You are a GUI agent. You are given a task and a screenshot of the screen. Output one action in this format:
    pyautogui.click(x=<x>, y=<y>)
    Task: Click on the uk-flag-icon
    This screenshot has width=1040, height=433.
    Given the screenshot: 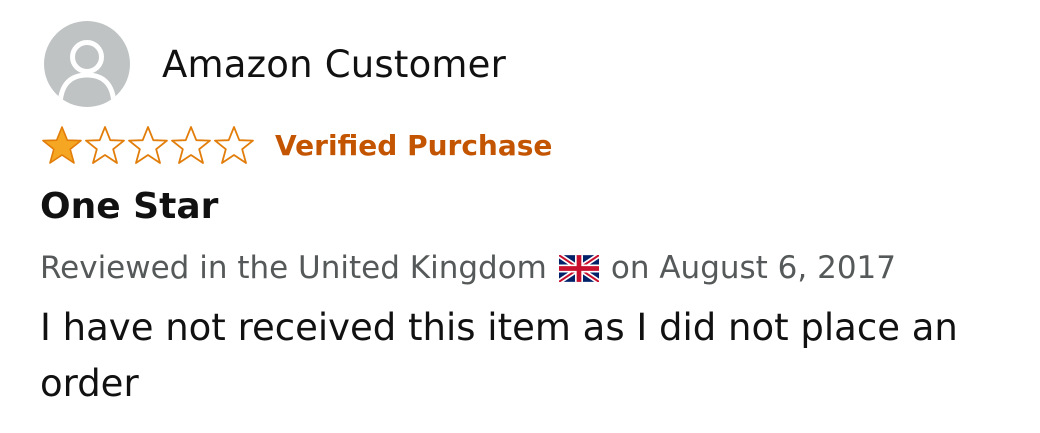 What is the action you would take?
    pyautogui.click(x=578, y=268)
    